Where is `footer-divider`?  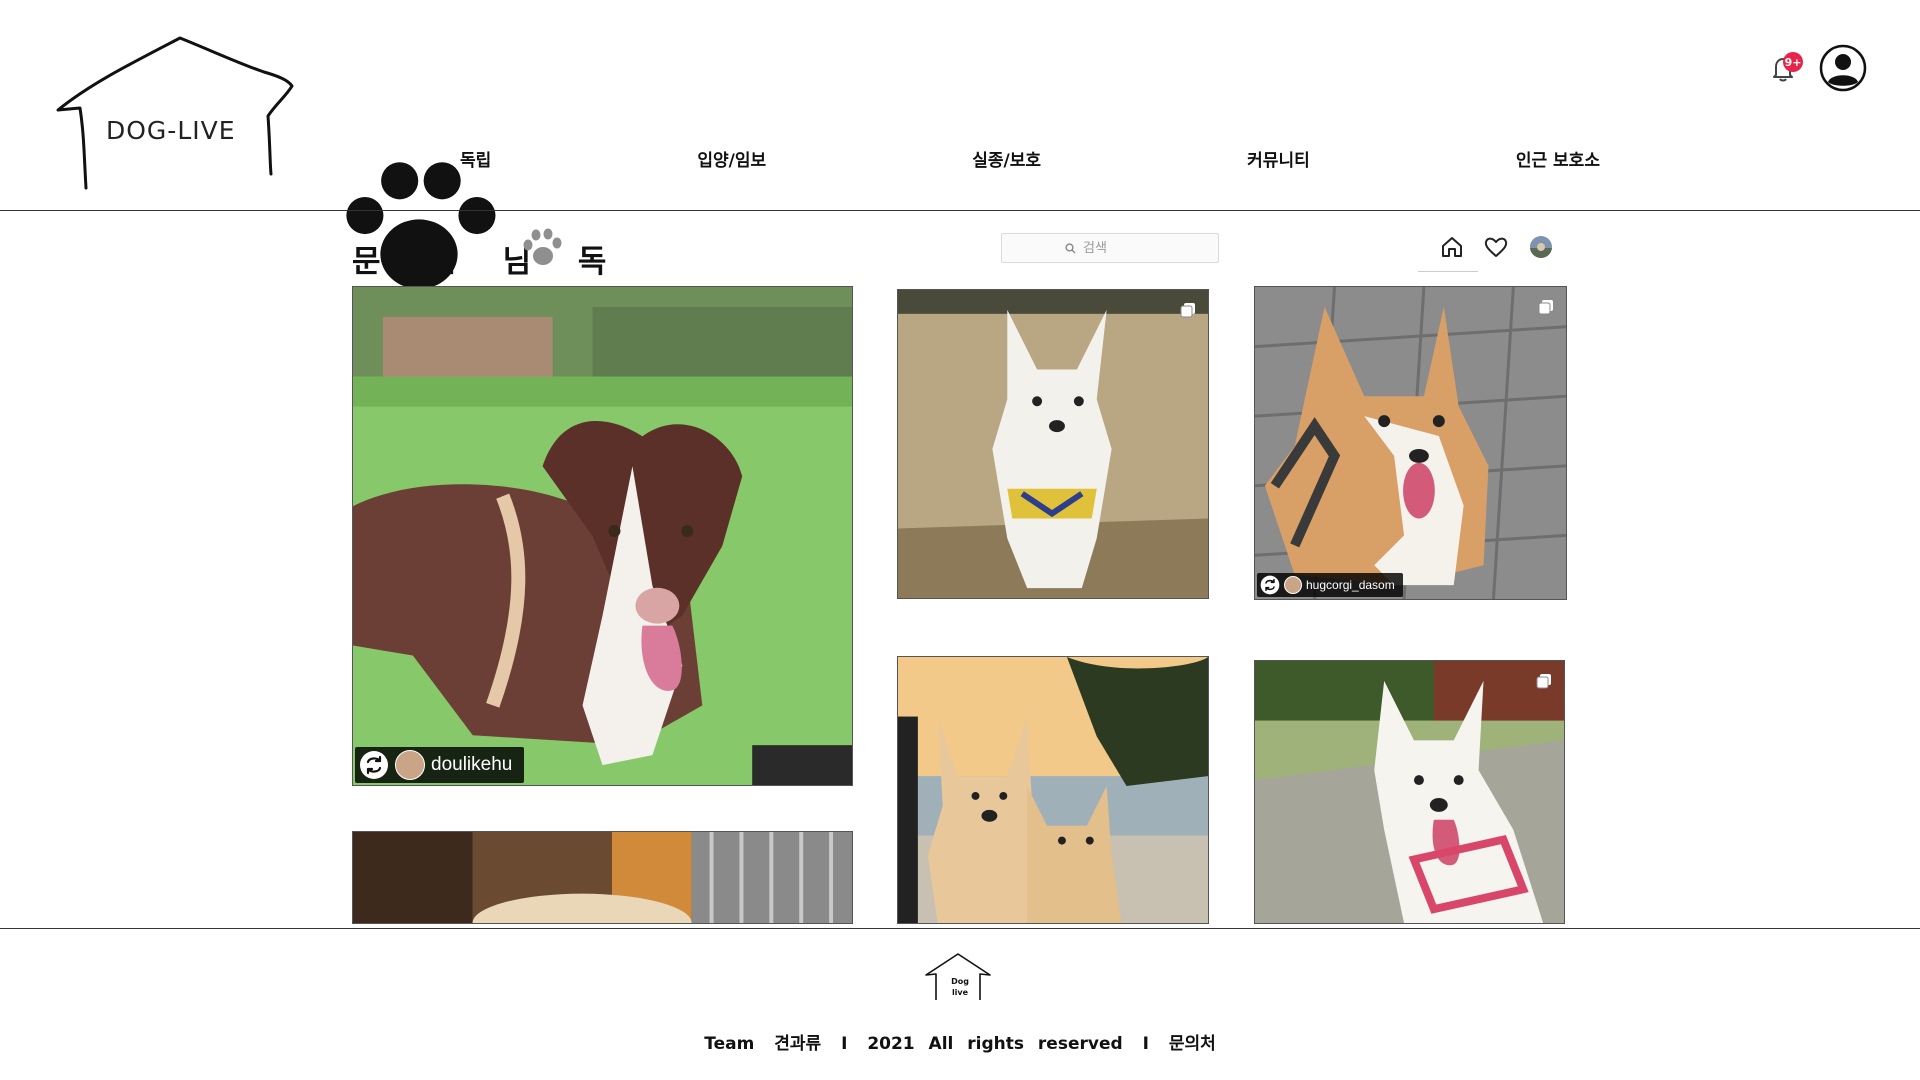 footer-divider is located at coordinates (960, 928).